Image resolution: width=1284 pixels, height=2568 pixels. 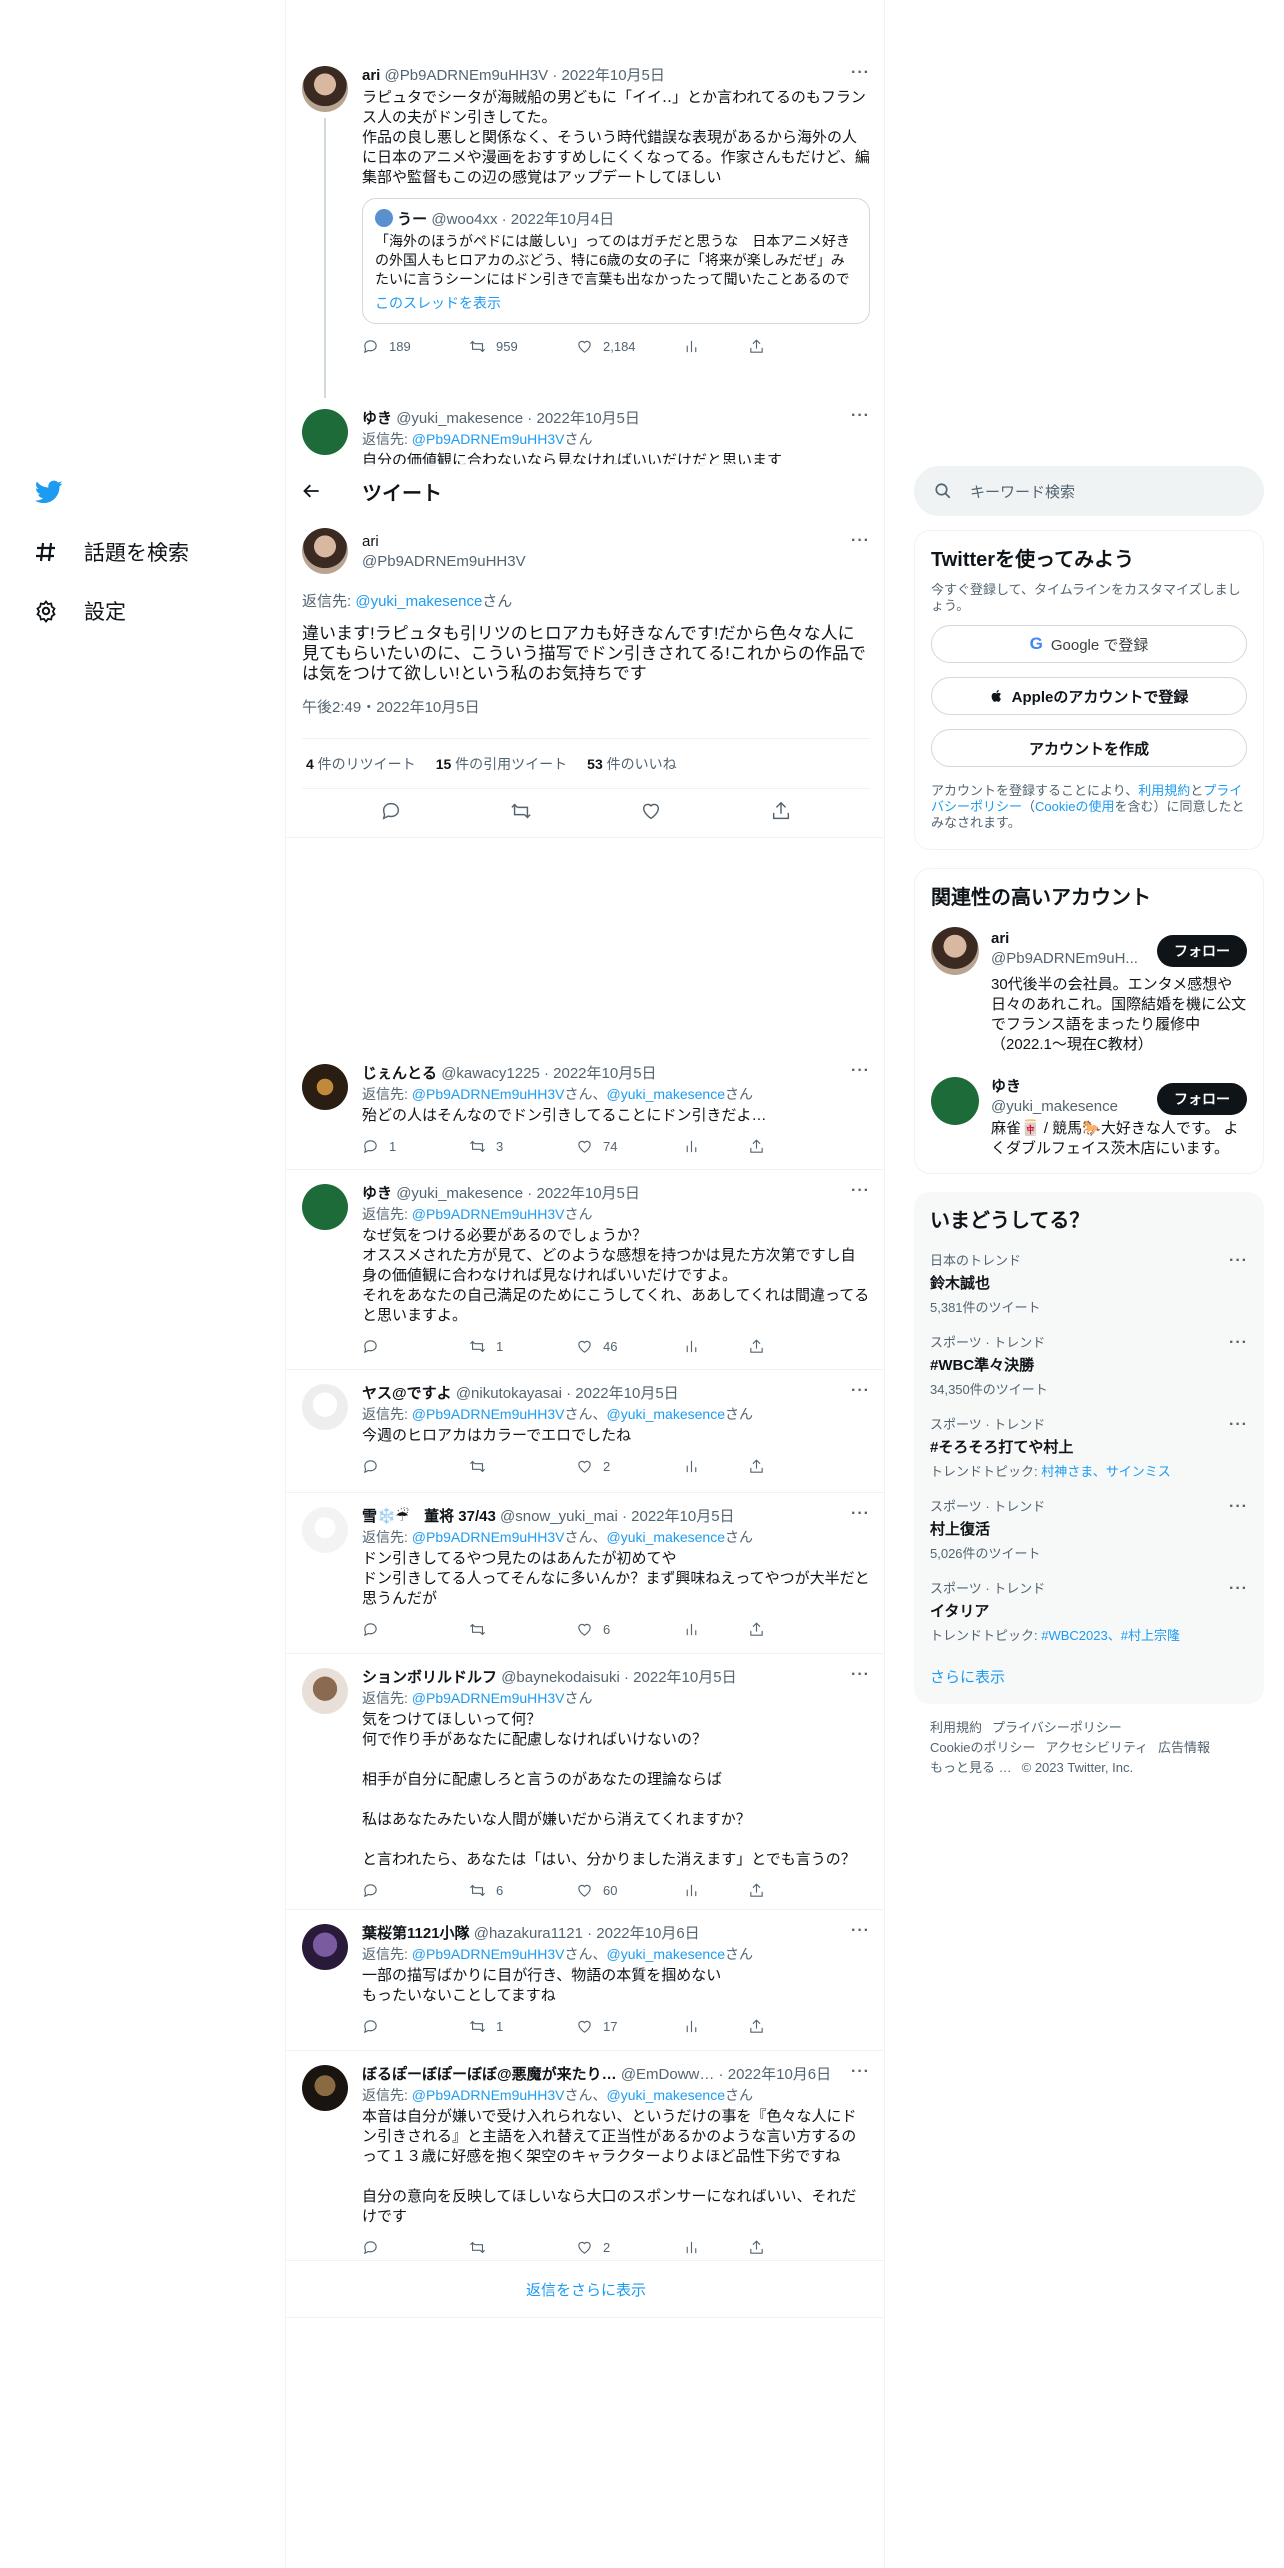 I want to click on search-box: キーワード検索, so click(x=1089, y=491).